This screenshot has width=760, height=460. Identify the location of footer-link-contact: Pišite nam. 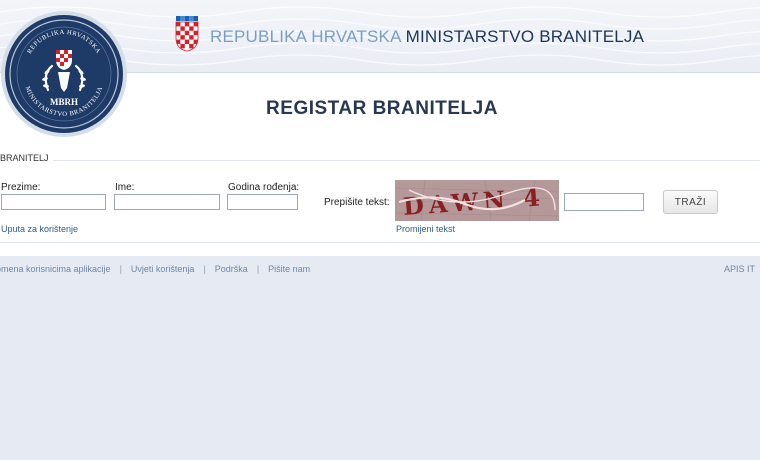
(289, 269).